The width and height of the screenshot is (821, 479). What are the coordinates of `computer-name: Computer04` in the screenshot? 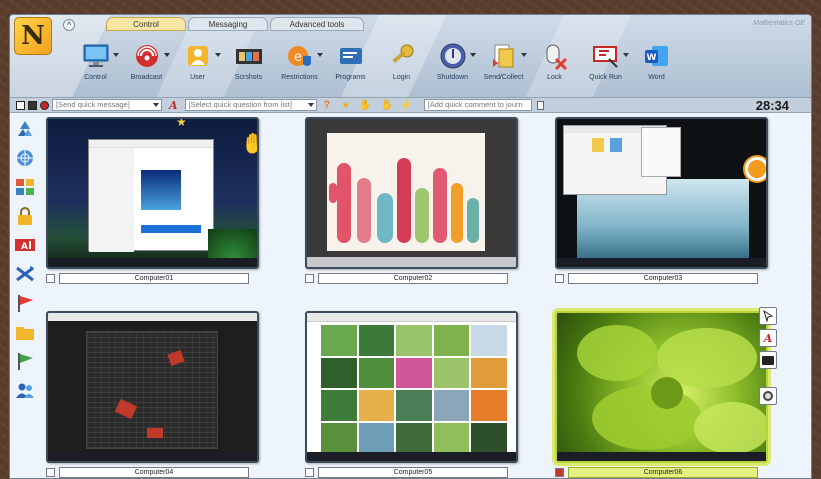 It's located at (154, 472).